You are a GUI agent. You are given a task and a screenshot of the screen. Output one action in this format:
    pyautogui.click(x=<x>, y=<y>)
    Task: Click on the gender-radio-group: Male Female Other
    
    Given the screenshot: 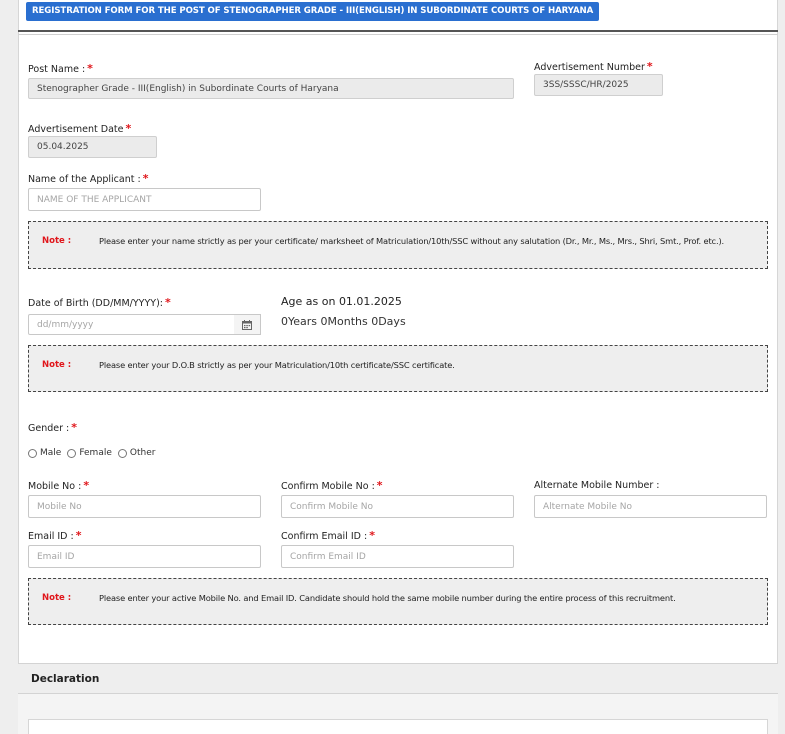 What is the action you would take?
    pyautogui.click(x=94, y=453)
    